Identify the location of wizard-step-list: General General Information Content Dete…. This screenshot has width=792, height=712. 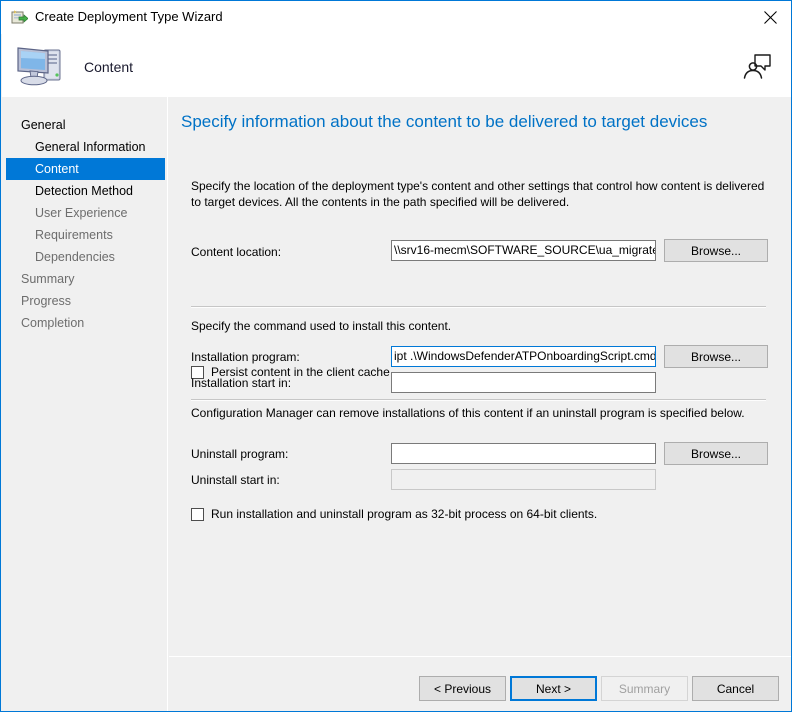
(84, 215).